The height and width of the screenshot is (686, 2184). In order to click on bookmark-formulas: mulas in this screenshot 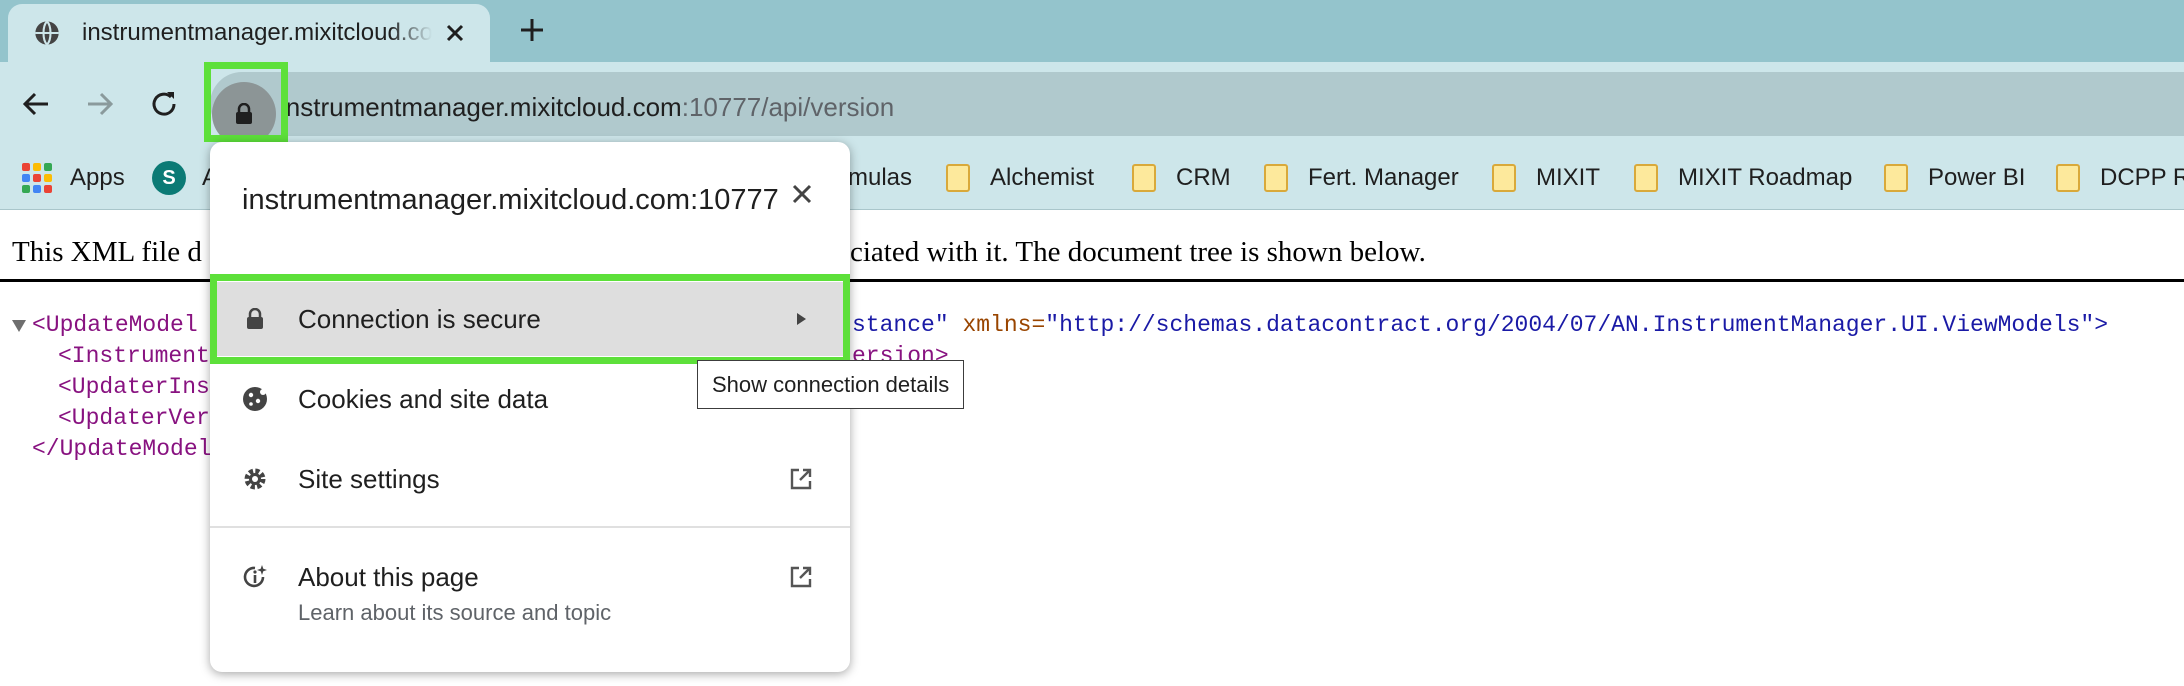, I will do `click(880, 178)`.